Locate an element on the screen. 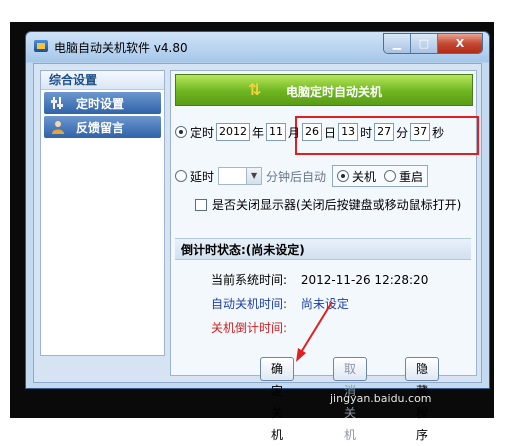 This screenshot has height=446, width=525. banner: ⇅ 电脑定时自动关机 is located at coordinates (324, 90).